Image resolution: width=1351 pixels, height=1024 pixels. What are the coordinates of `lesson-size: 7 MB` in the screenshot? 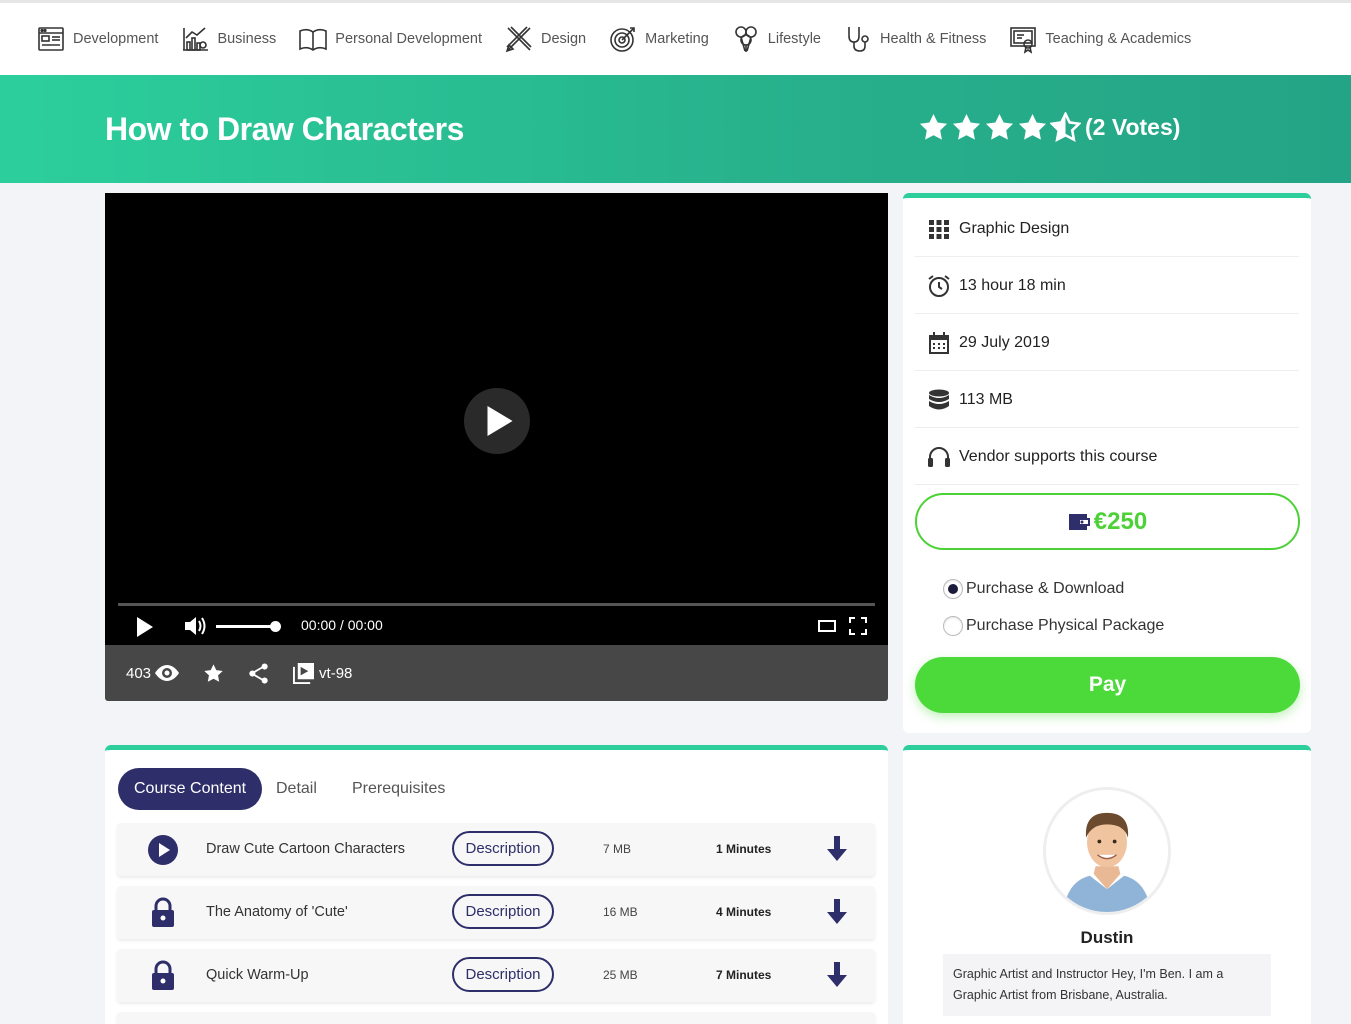 It's located at (617, 849).